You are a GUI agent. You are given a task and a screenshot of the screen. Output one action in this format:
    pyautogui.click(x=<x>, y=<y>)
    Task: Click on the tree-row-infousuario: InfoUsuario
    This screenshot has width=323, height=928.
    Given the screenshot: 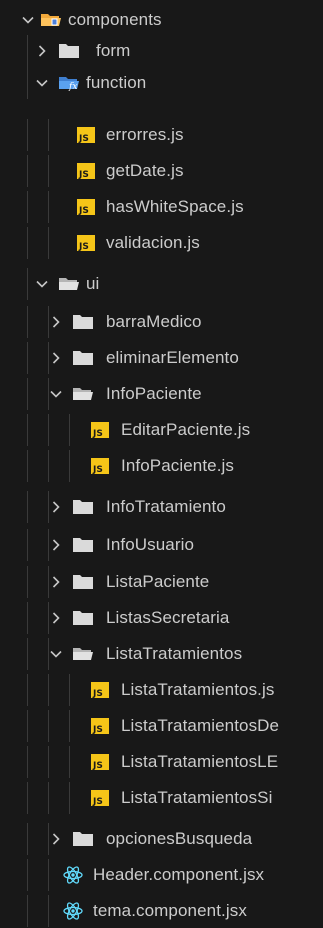 What is the action you would take?
    pyautogui.click(x=161, y=545)
    